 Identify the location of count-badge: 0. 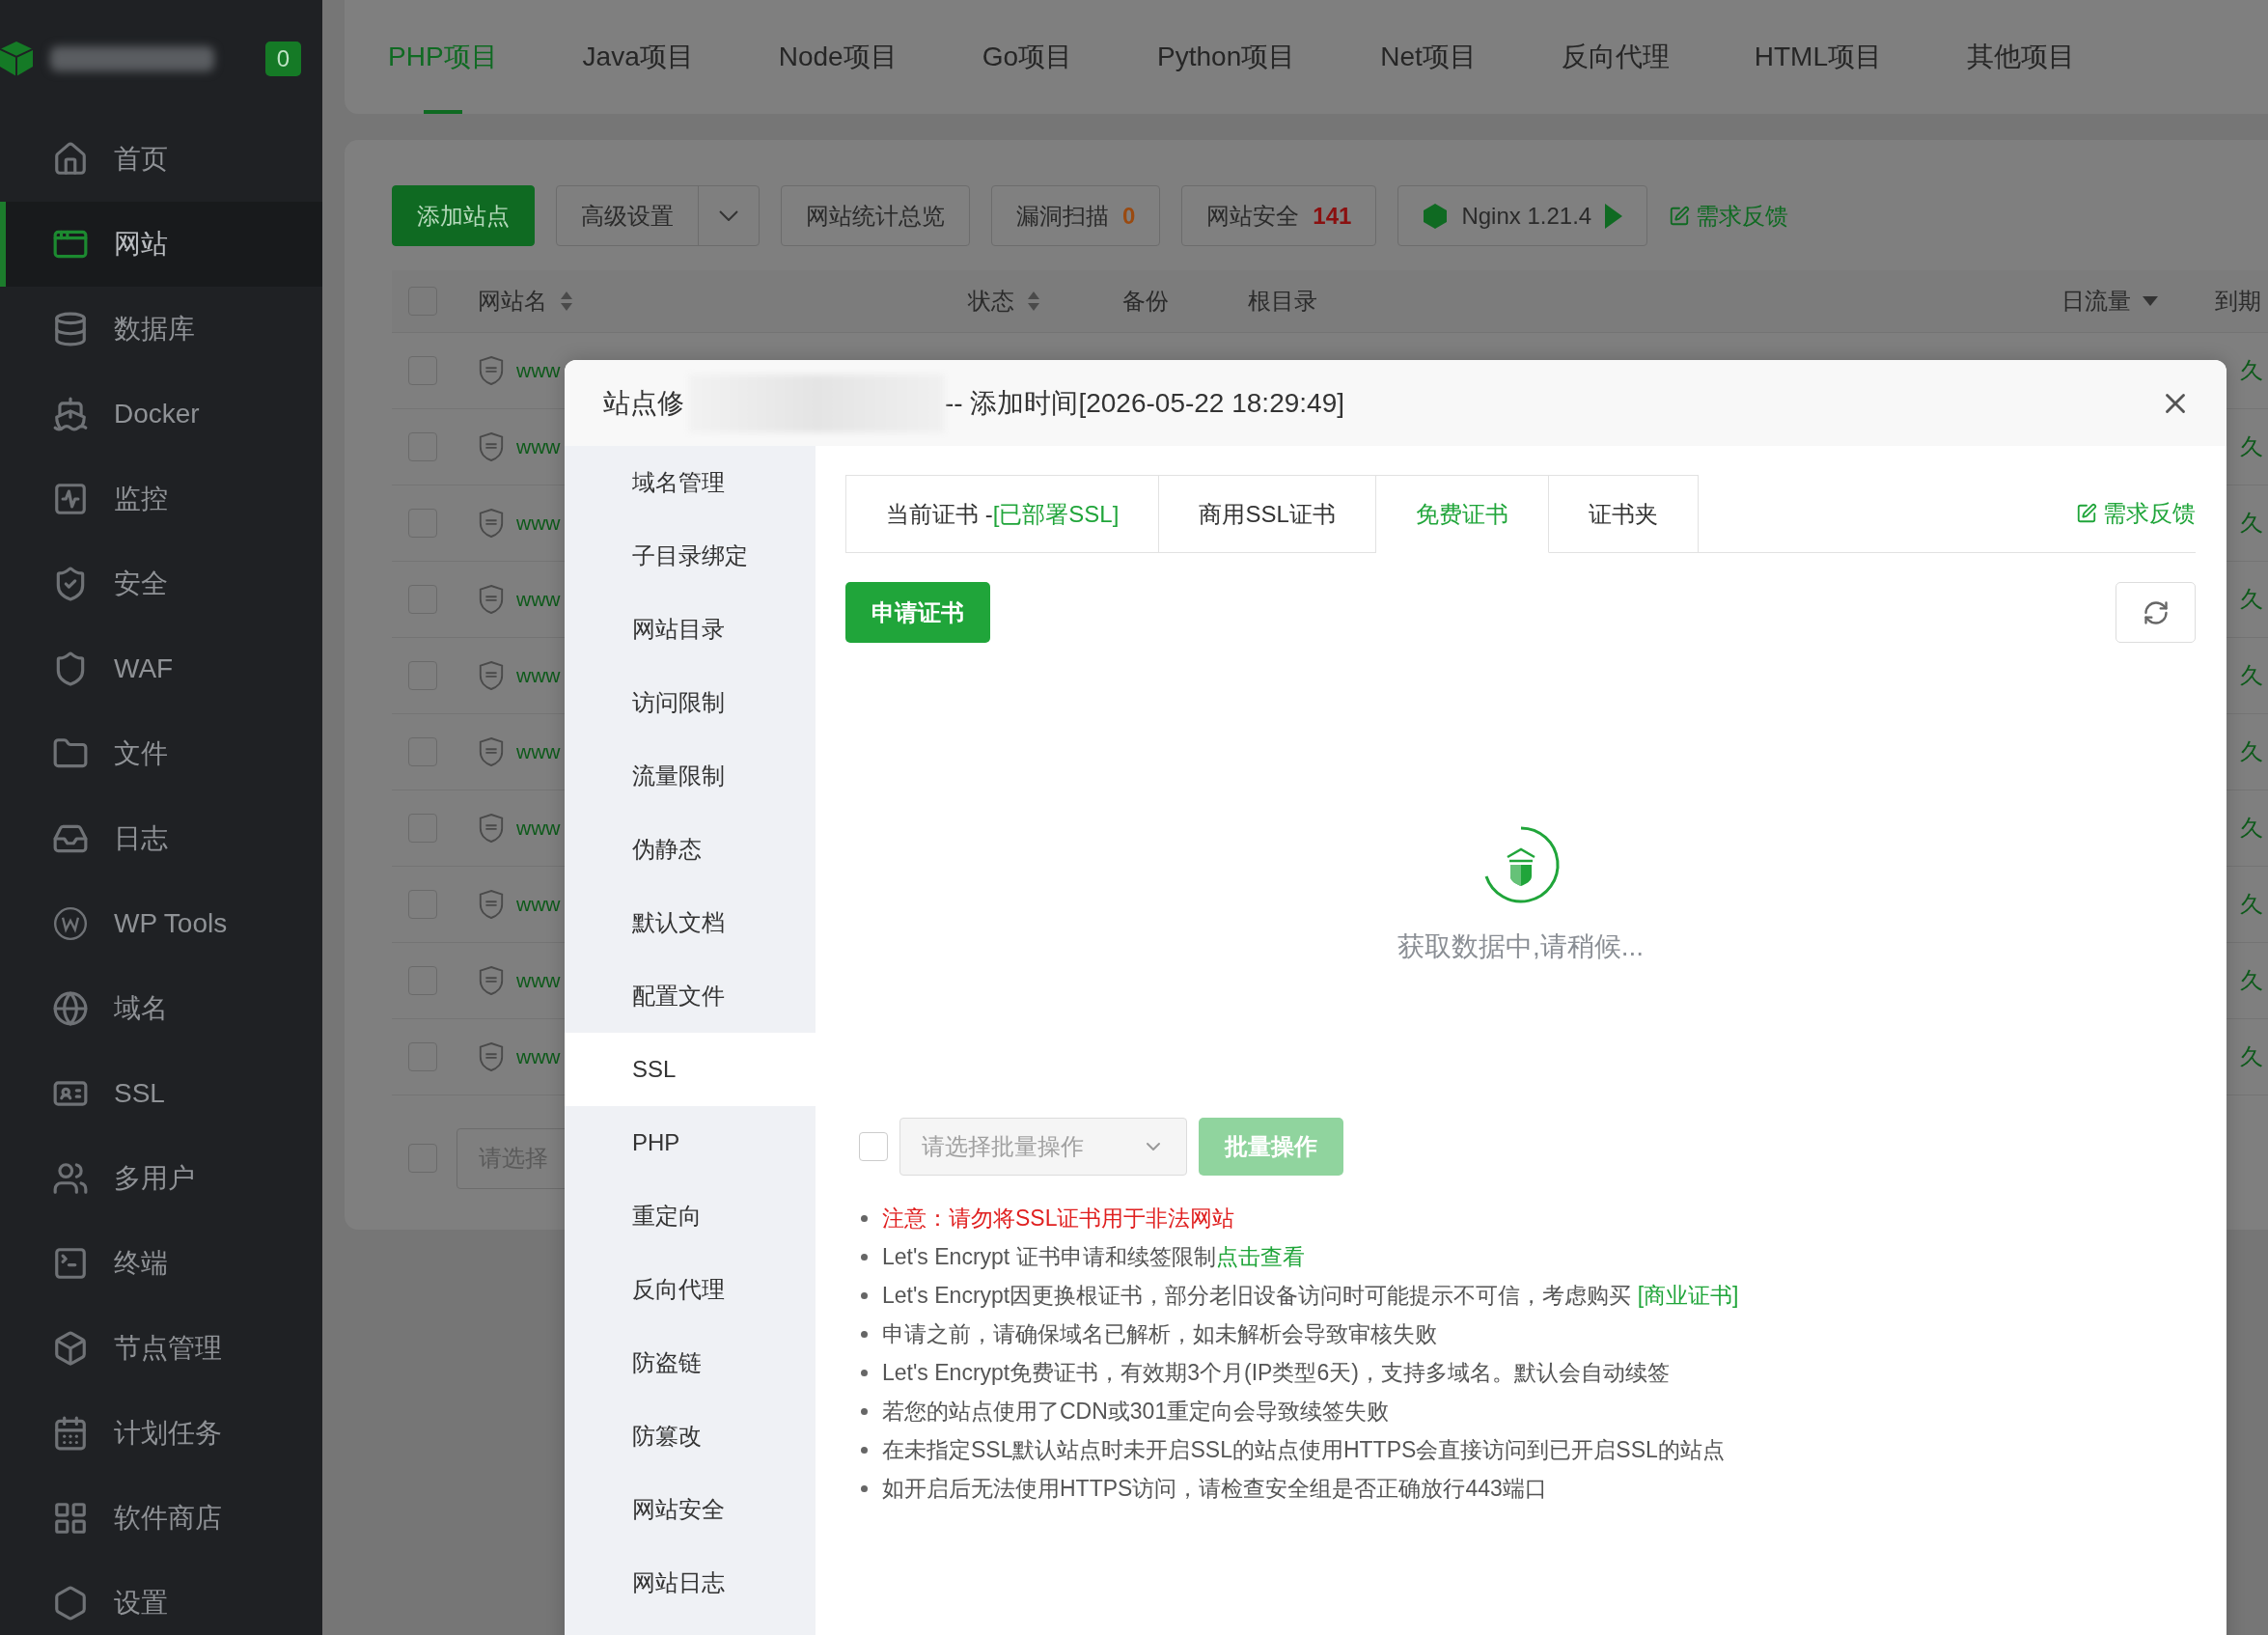
(282, 58).